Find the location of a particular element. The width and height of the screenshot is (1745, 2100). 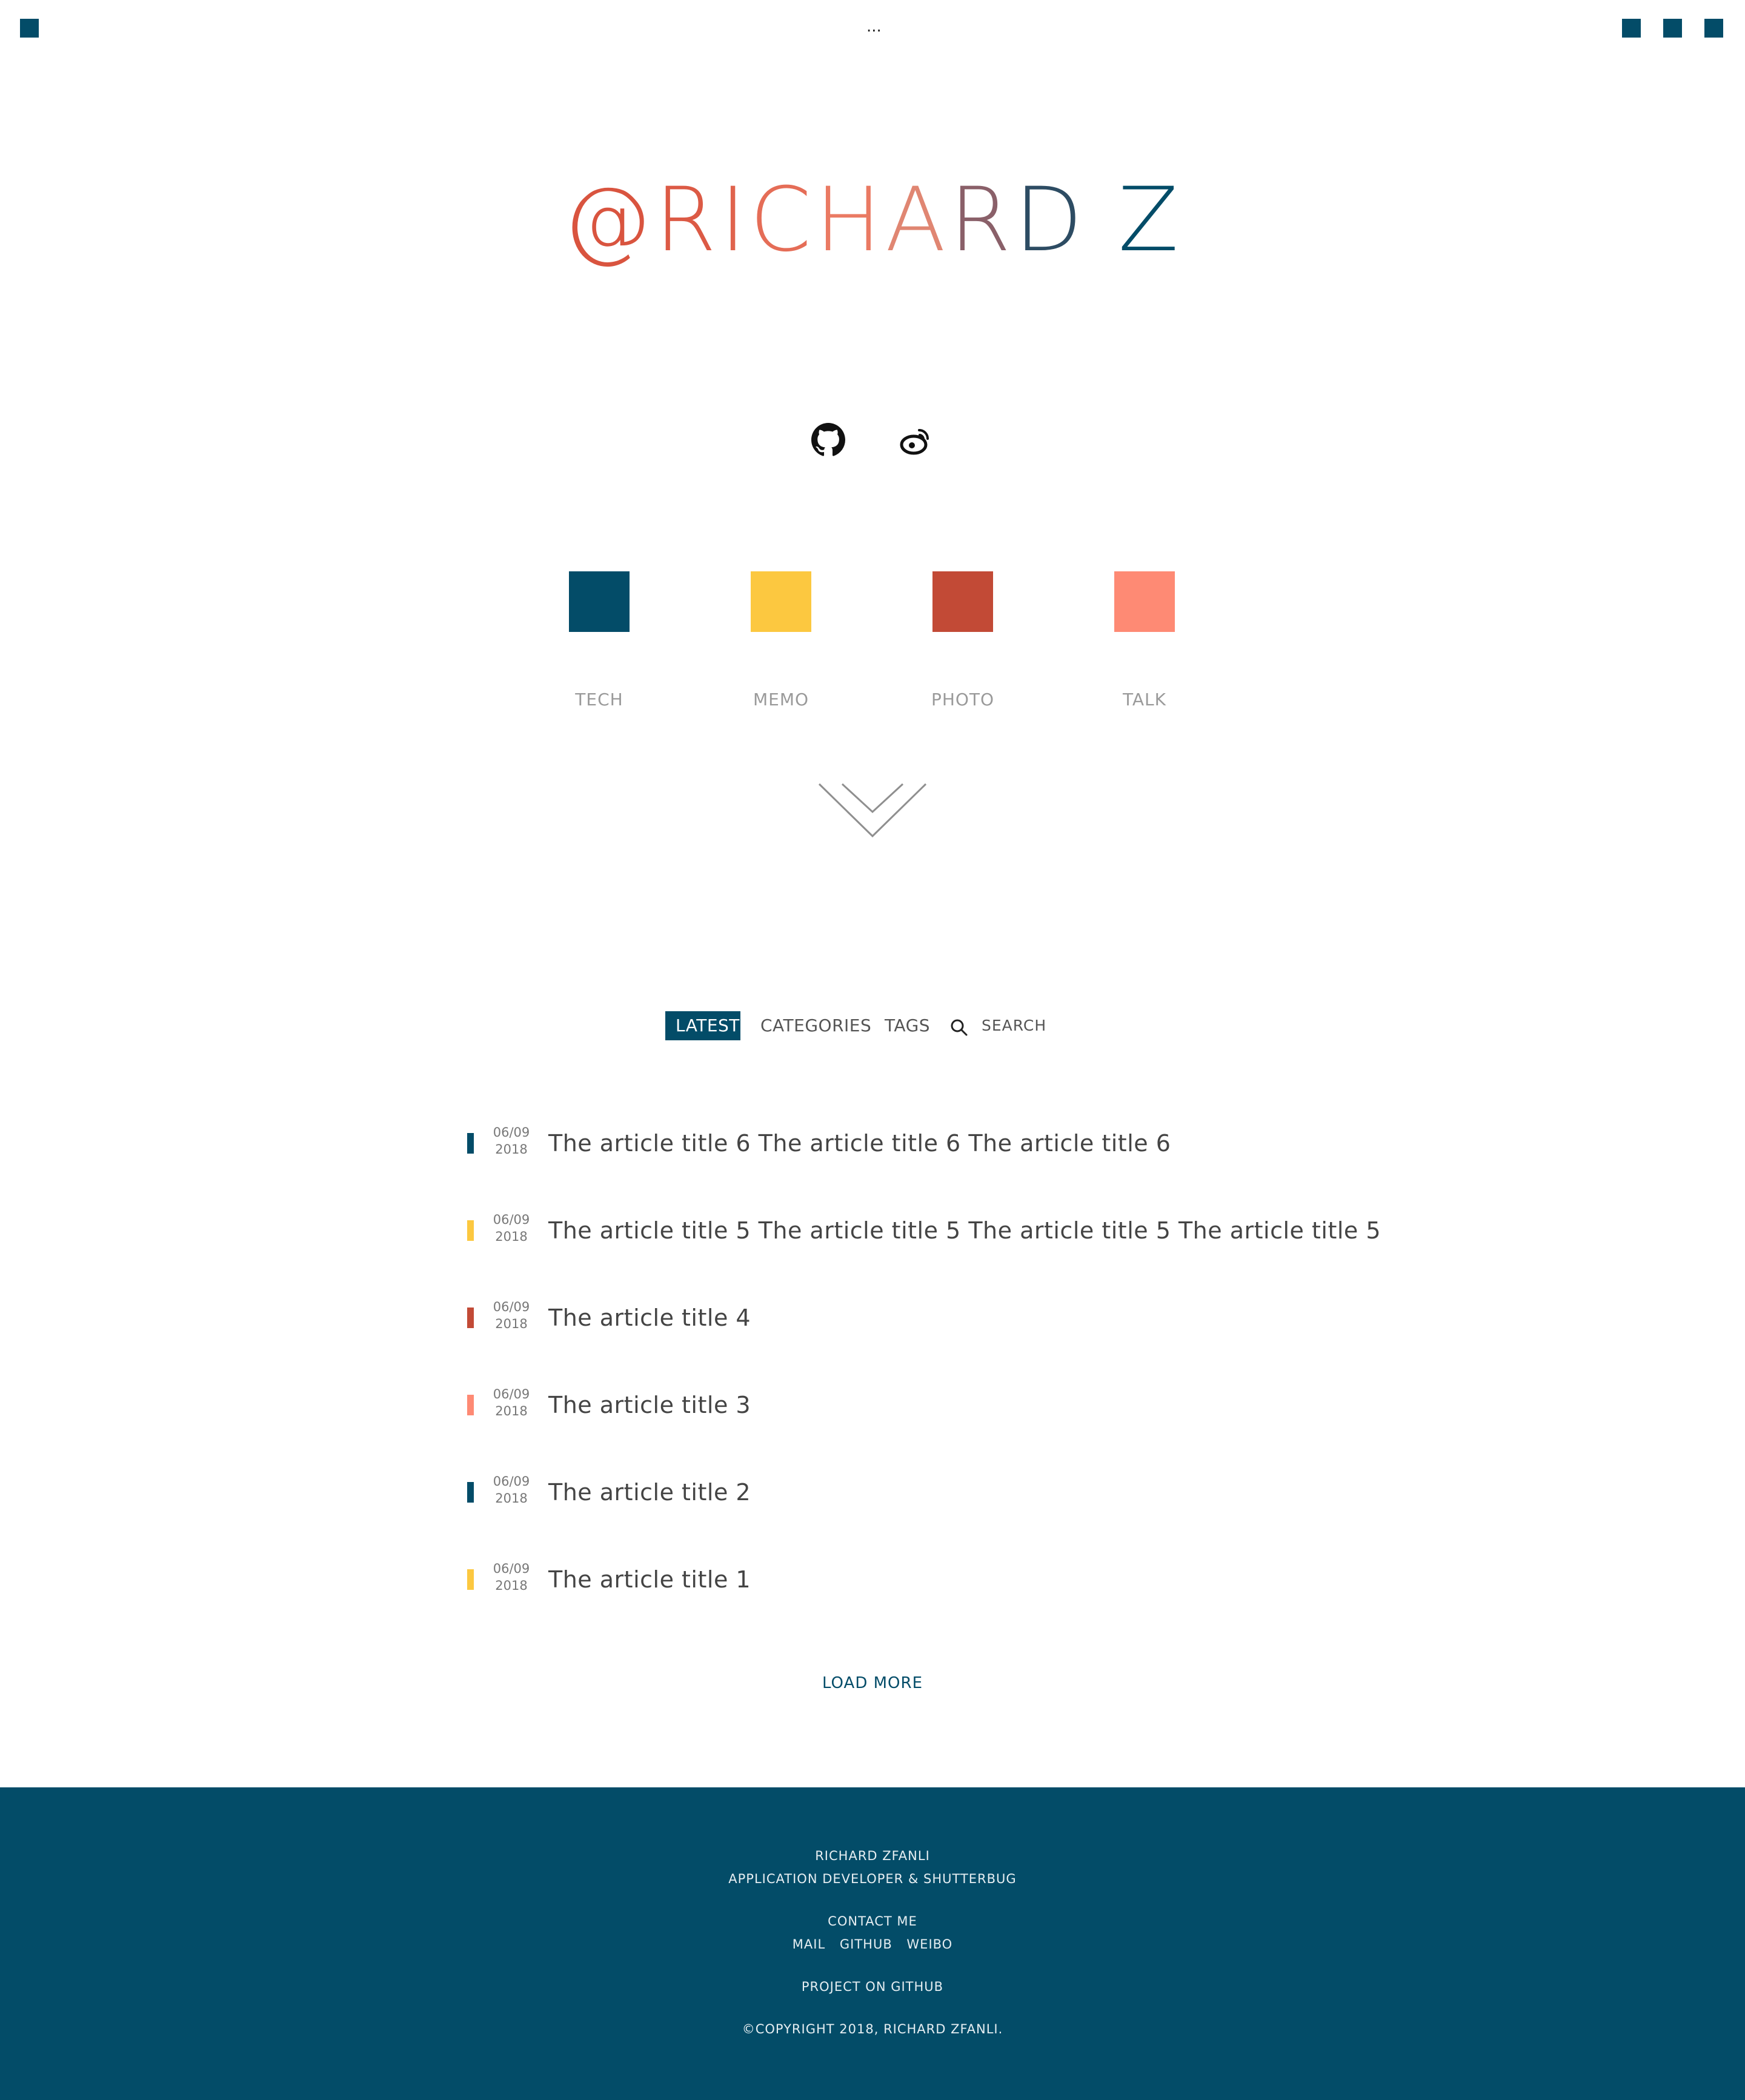

category-label-tech: TECH is located at coordinates (599, 699).